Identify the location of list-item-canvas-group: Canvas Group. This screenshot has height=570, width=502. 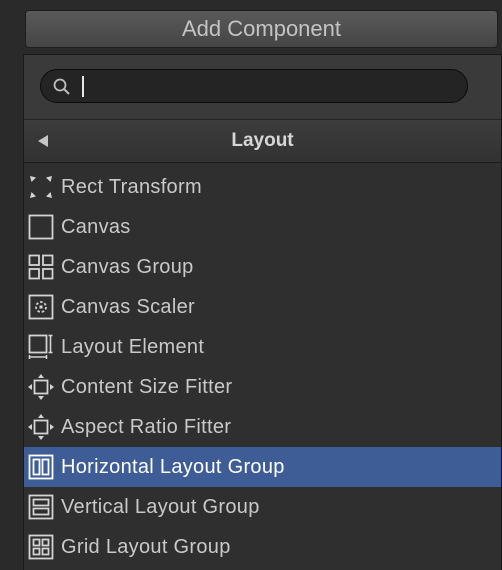
(262, 267).